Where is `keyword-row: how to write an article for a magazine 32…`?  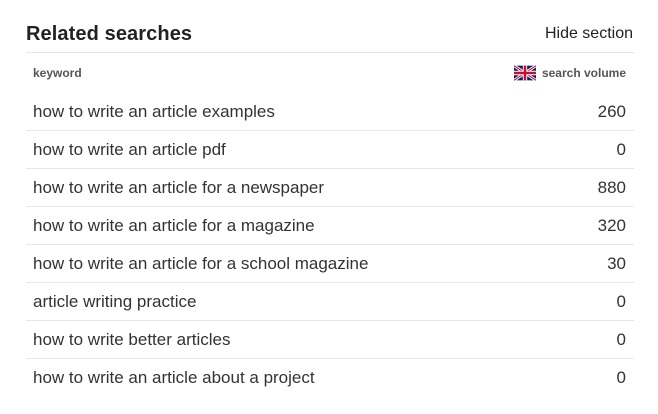 keyword-row: how to write an article for a magazine 32… is located at coordinates (330, 226).